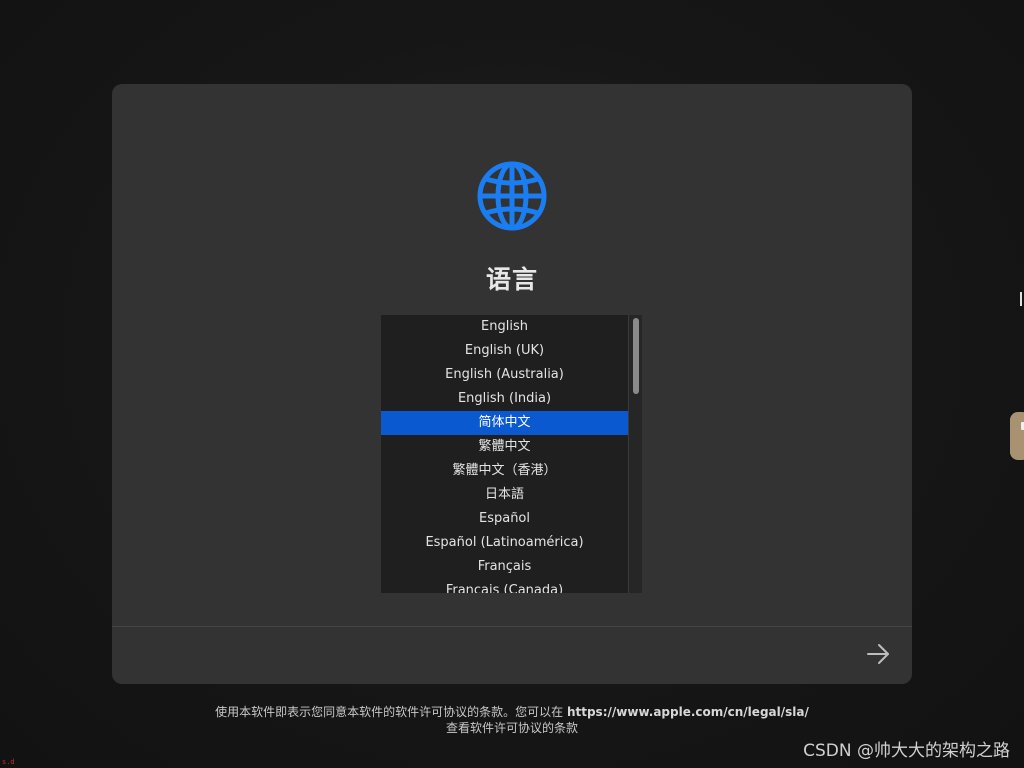 The height and width of the screenshot is (768, 1024). I want to click on language-option: Español, so click(504, 519).